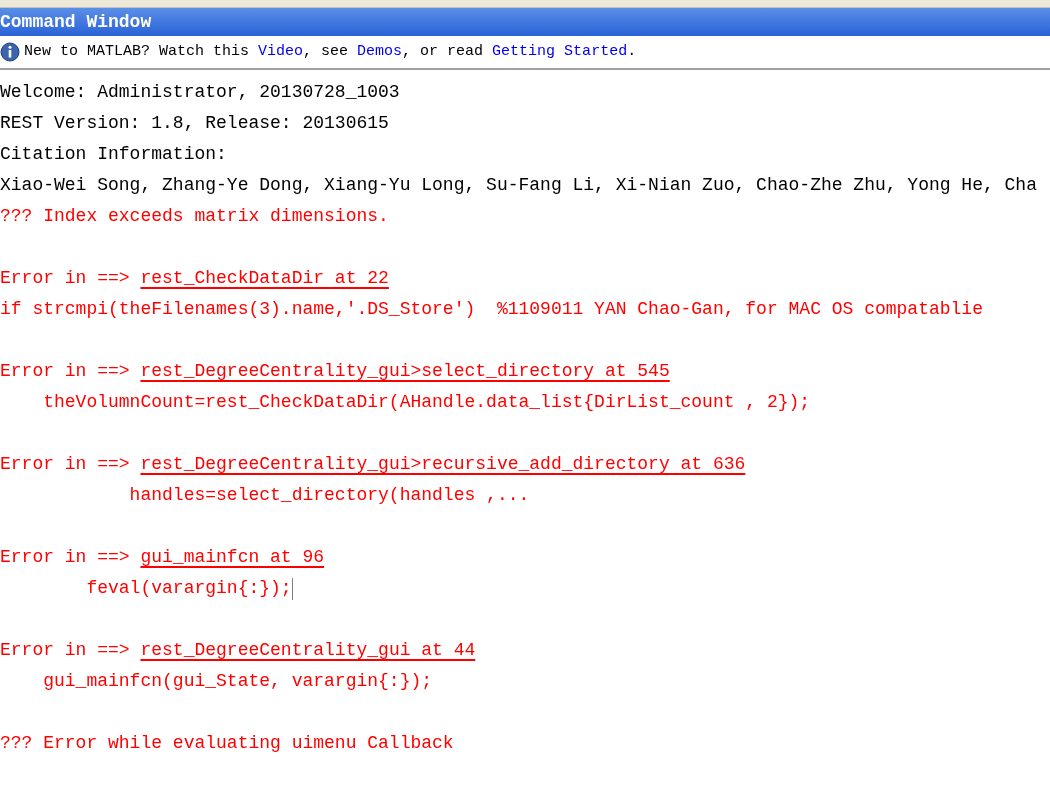  What do you see at coordinates (137, 51) in the screenshot?
I see `info-text: New to MATLAB? Watch this` at bounding box center [137, 51].